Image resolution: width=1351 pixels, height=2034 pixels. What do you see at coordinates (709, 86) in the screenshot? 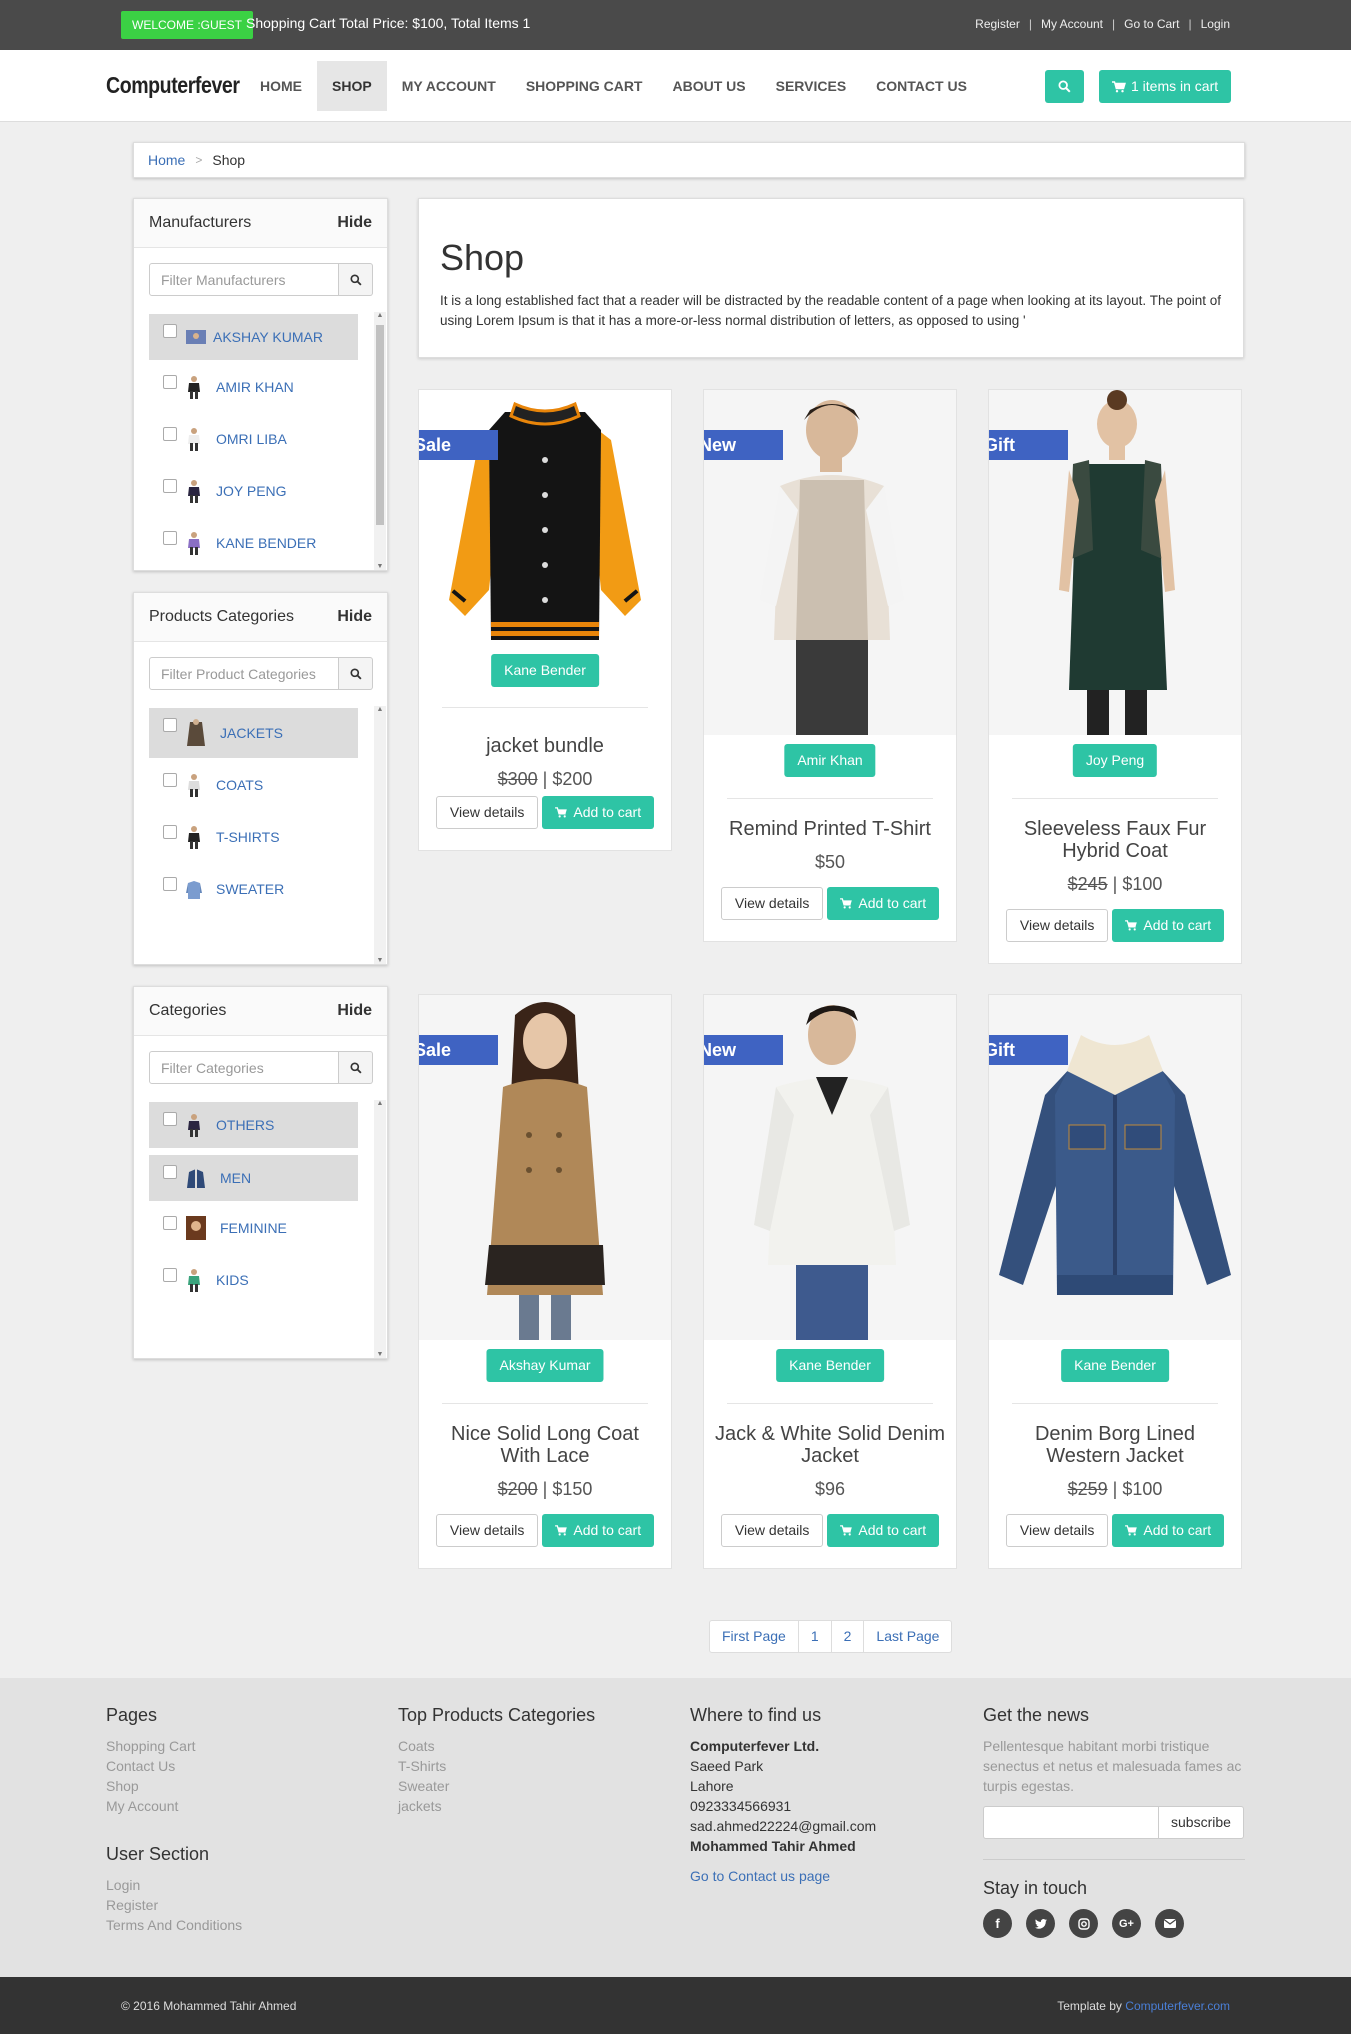
I see `nav-about-us: ABOUT US` at bounding box center [709, 86].